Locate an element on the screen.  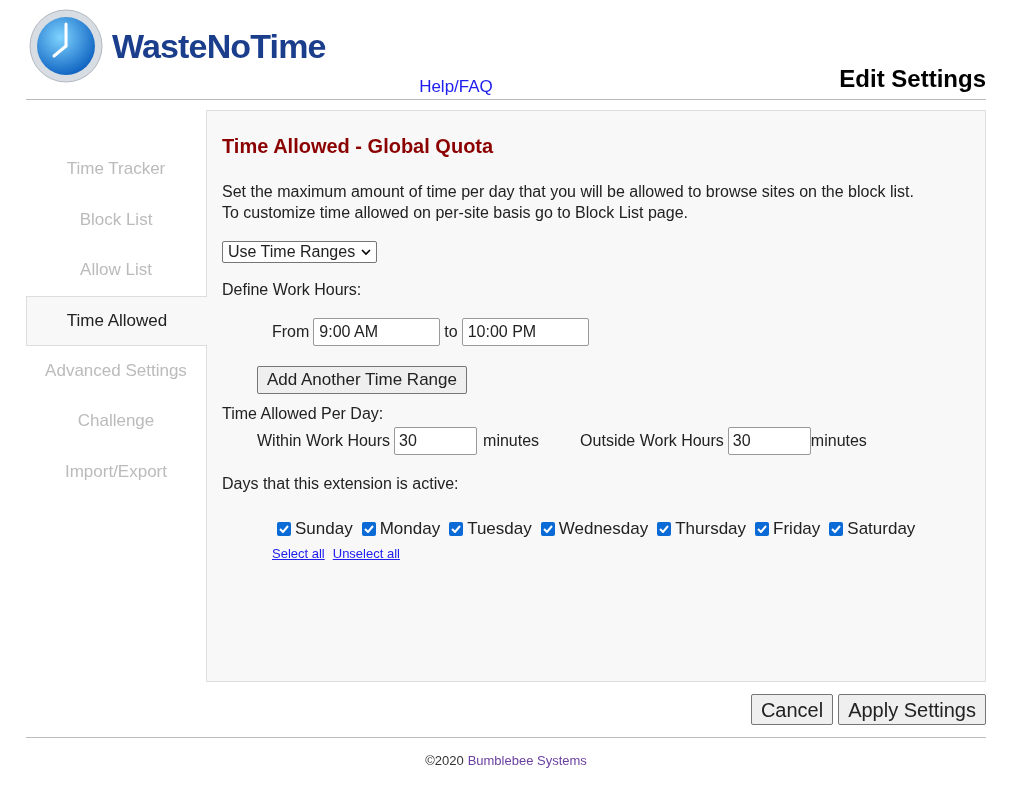
days-label: Days that this extension is active: is located at coordinates (341, 484).